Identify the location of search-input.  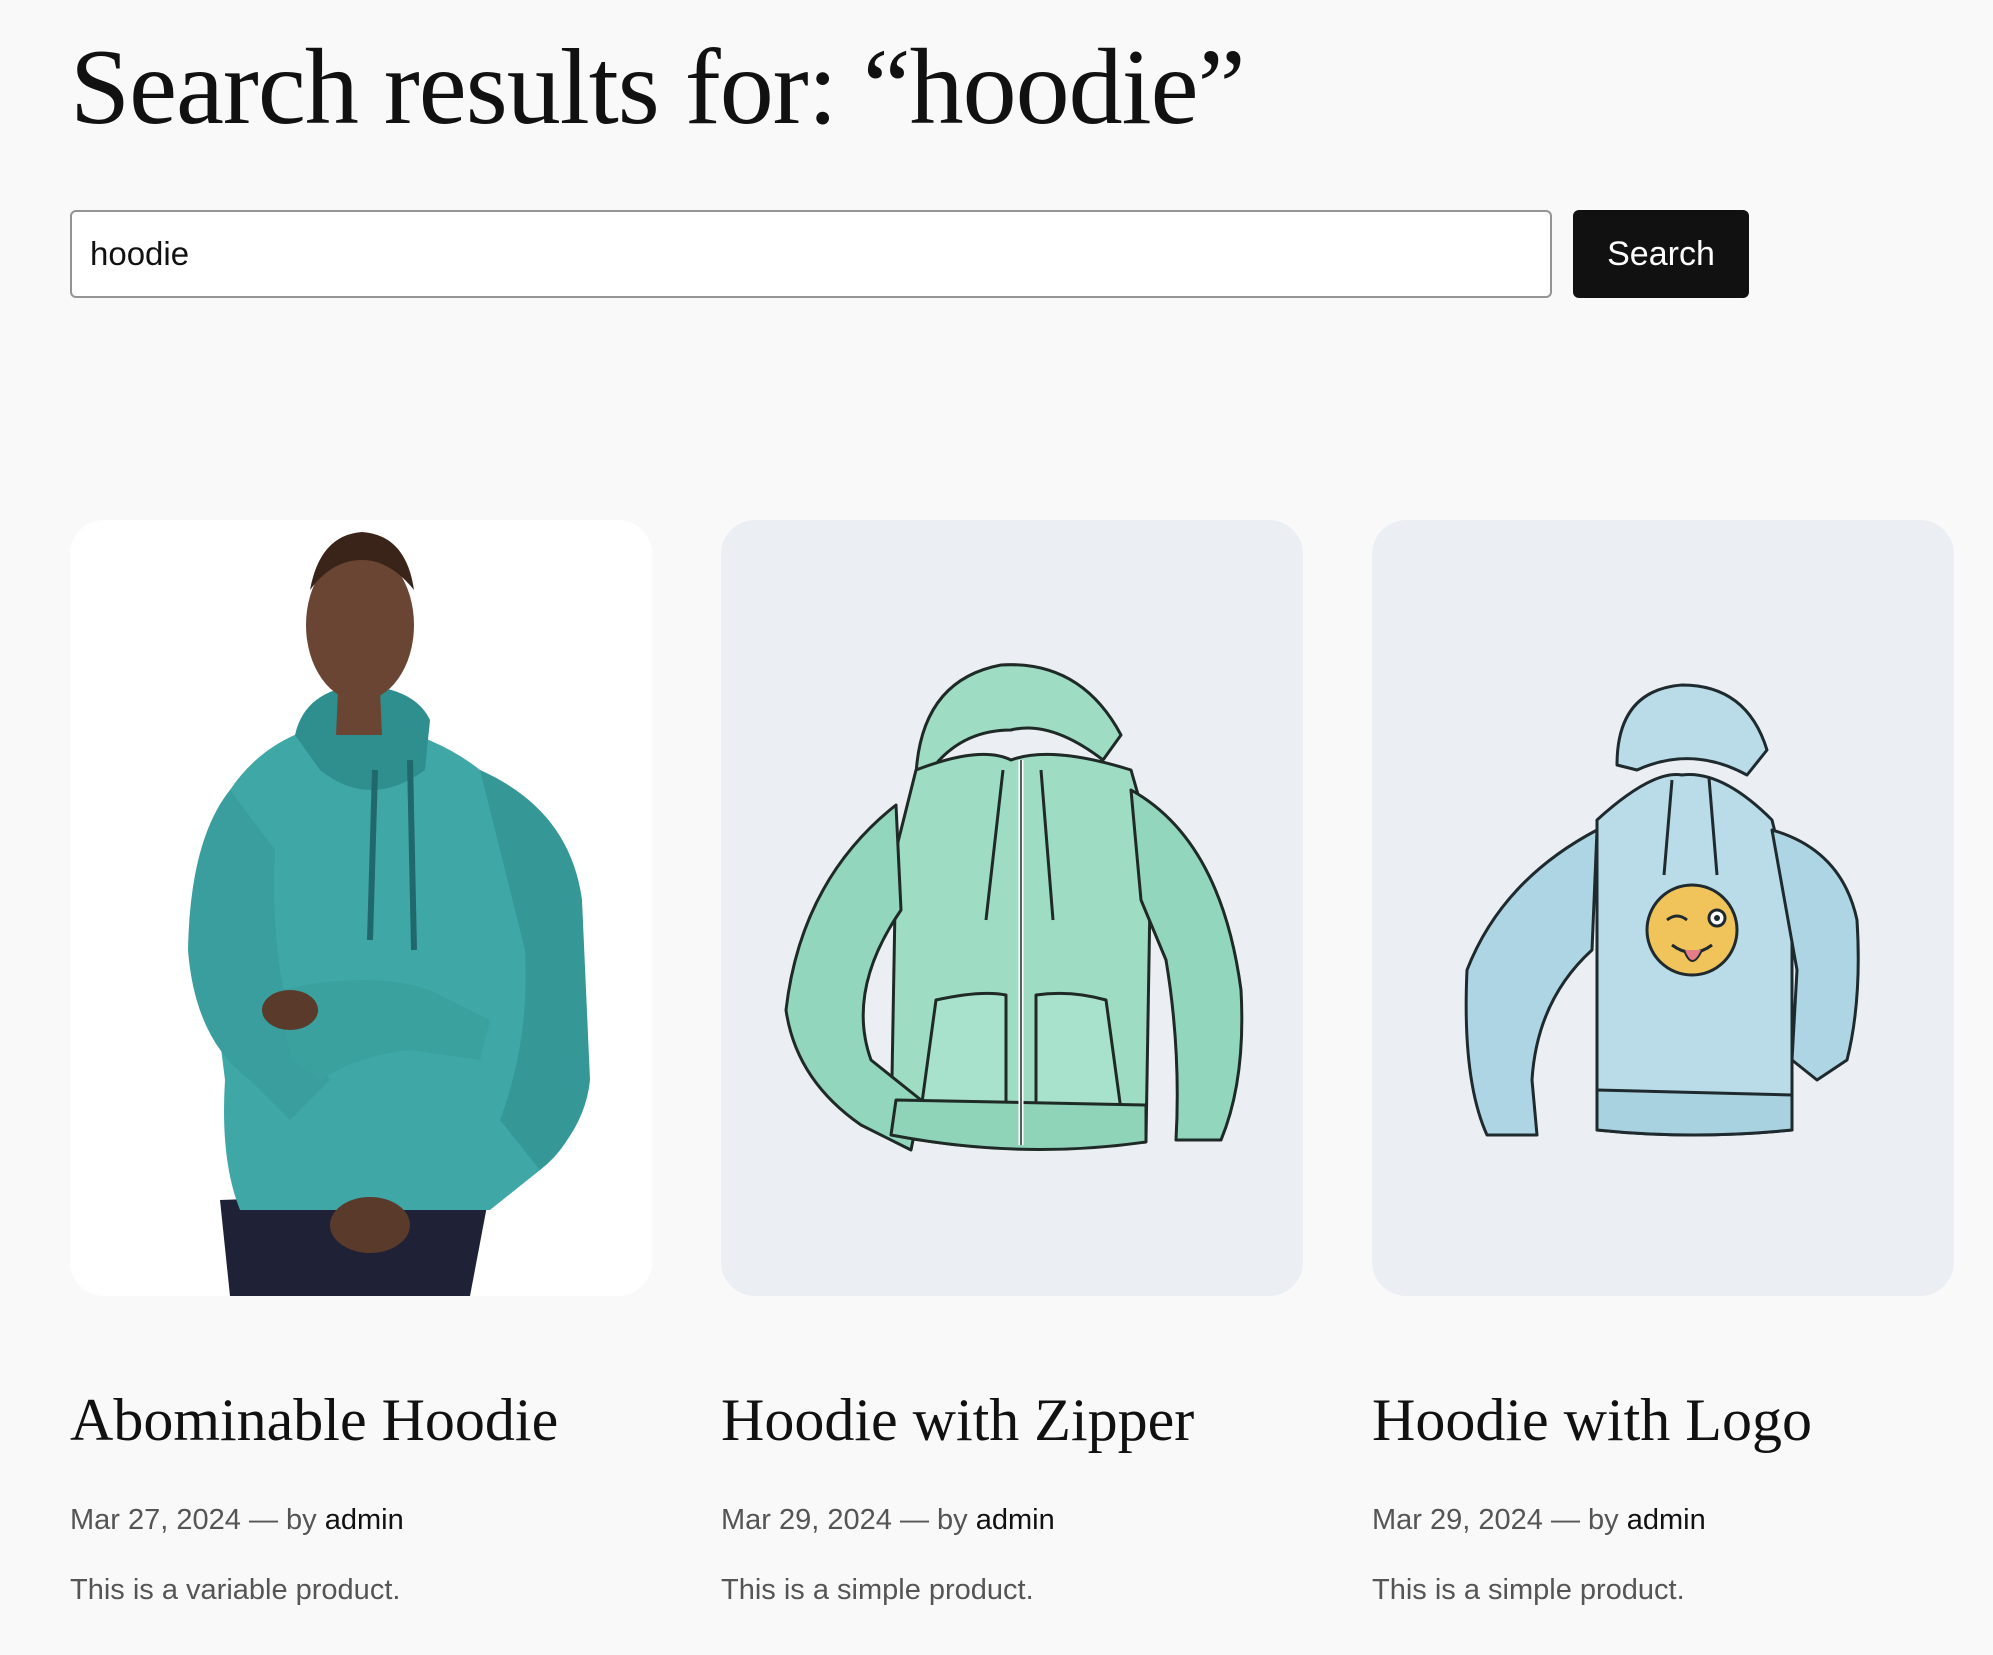
(811, 254).